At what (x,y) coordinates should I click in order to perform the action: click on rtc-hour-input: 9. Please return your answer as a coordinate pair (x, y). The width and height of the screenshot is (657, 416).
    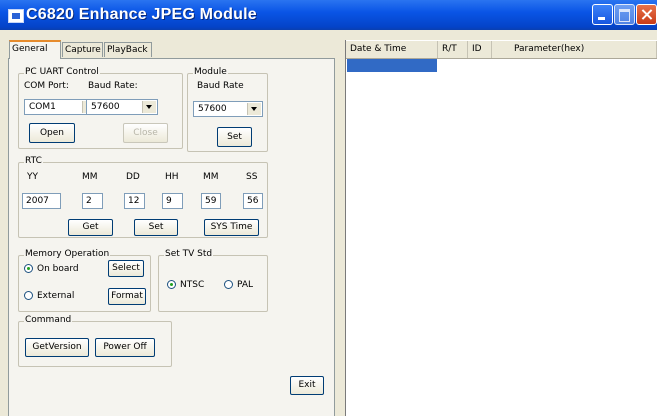
    Looking at the image, I should click on (172, 201).